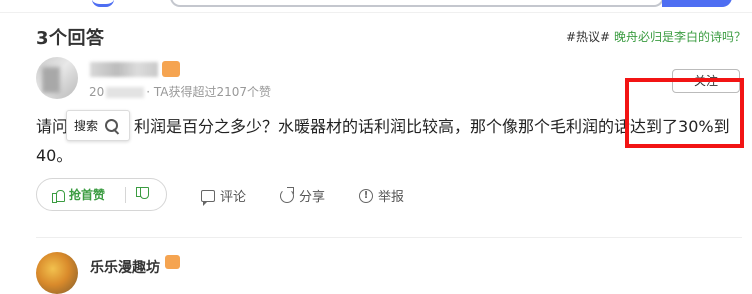  I want to click on comment-label: 评论, so click(233, 197).